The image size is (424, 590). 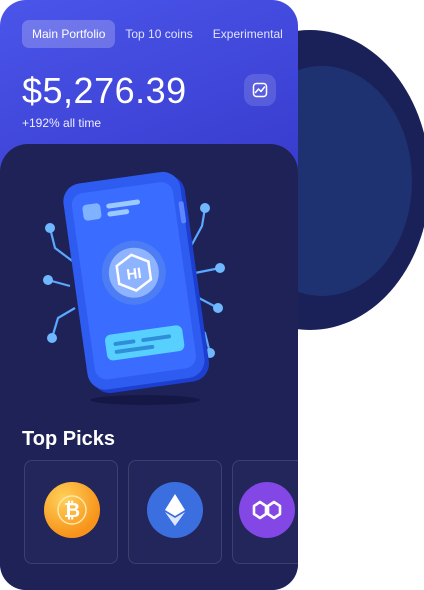 What do you see at coordinates (62, 123) in the screenshot?
I see `portfolio-change: +192% all time` at bounding box center [62, 123].